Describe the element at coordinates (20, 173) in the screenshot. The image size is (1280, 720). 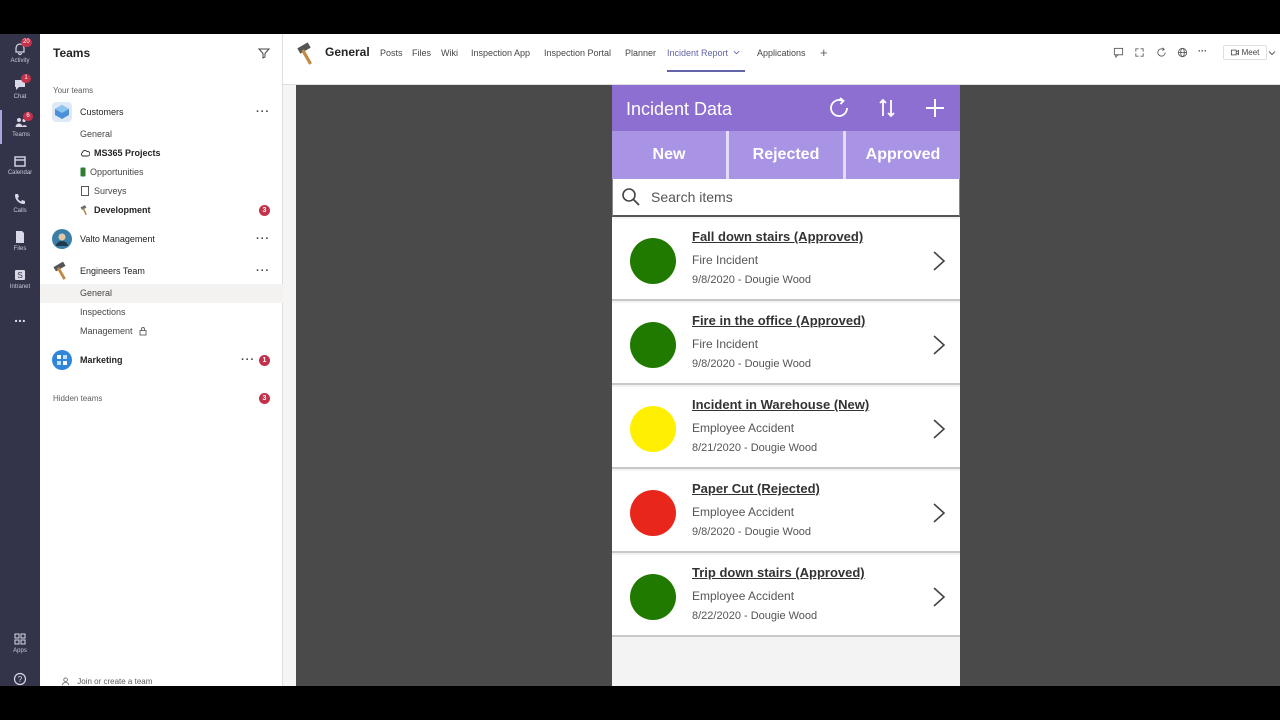
I see `rail-label: Calendar` at that location.